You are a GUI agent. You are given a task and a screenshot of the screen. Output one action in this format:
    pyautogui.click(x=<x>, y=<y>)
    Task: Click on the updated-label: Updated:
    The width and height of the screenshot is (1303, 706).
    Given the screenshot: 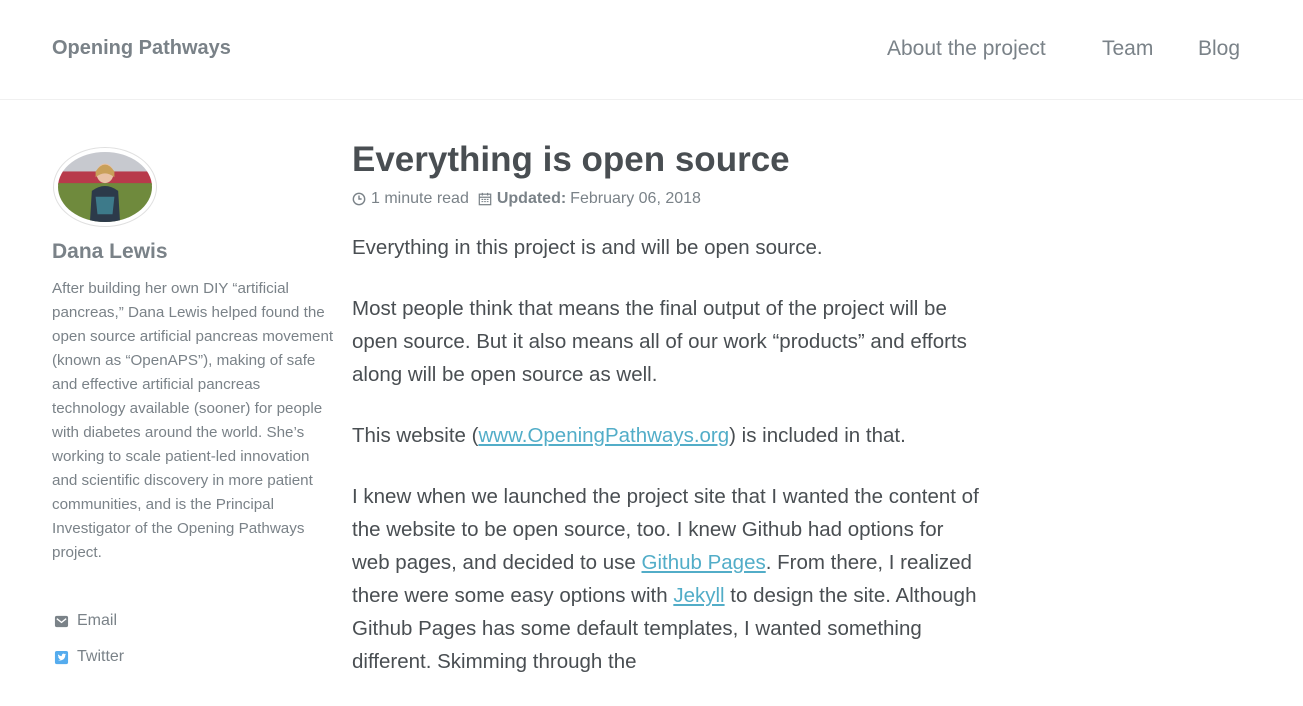 What is the action you would take?
    pyautogui.click(x=531, y=198)
    